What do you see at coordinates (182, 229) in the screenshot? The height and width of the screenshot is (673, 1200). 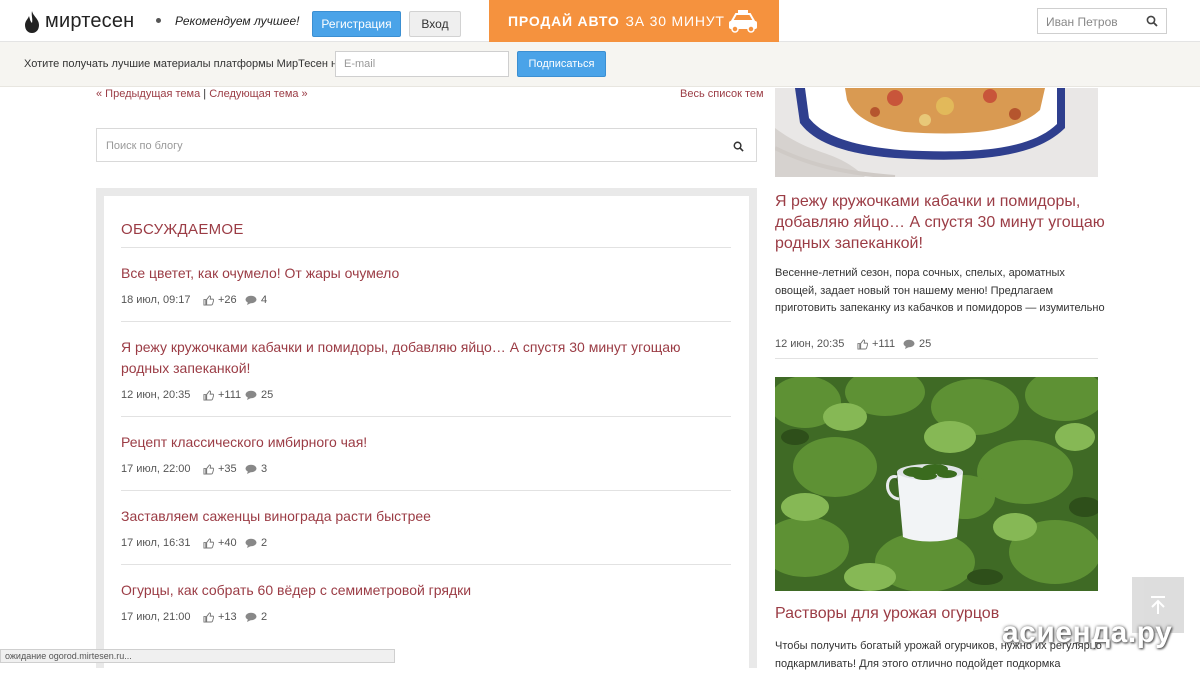 I see `panel-title: ОБСУЖДАЕМОЕ` at bounding box center [182, 229].